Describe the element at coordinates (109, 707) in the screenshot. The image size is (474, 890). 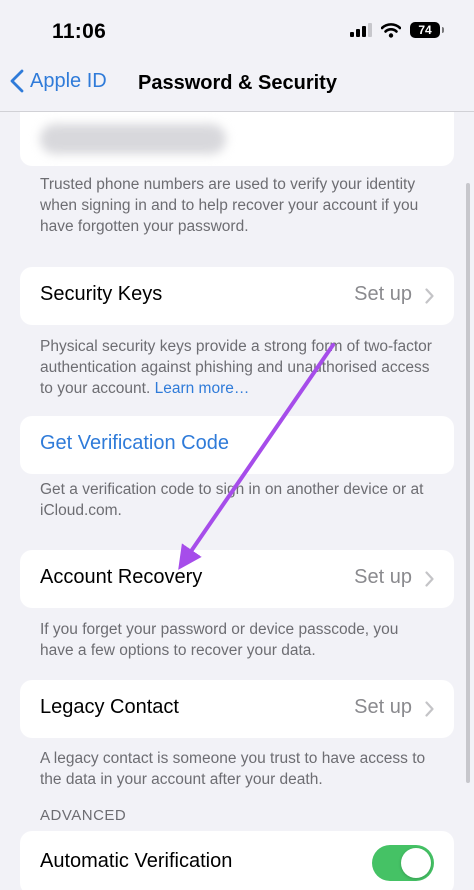
I see `legacy-contact-label: Legacy Contact` at that location.